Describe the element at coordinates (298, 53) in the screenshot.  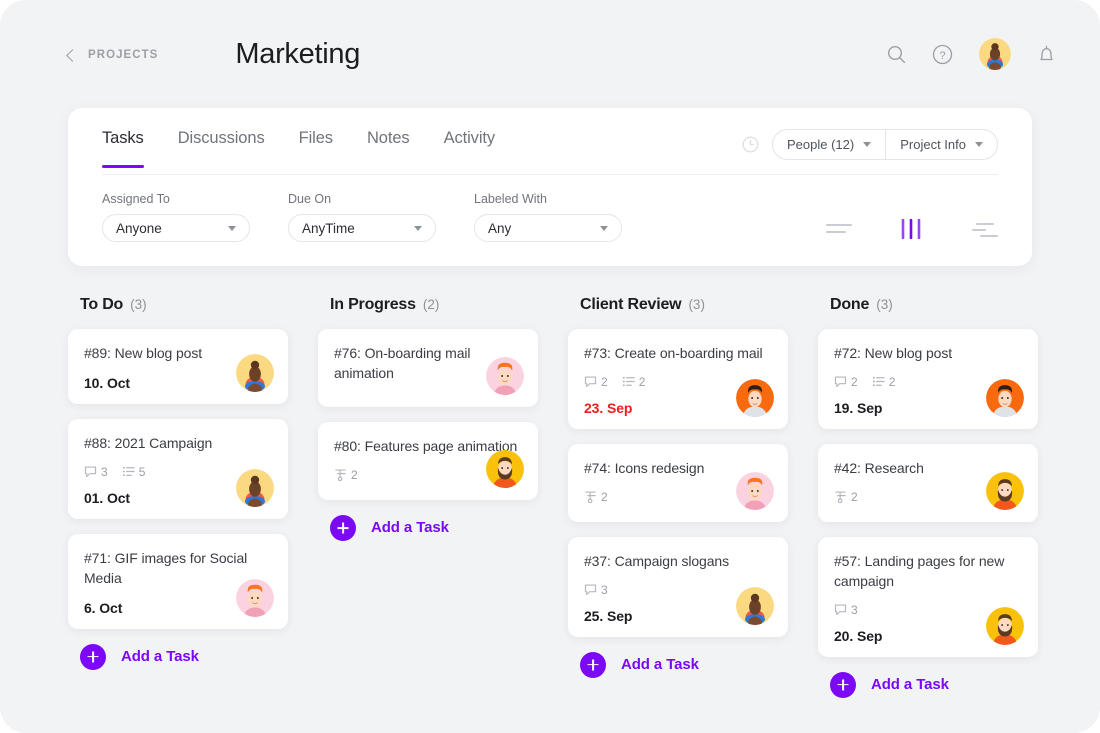
I see `page-title: Marketing` at that location.